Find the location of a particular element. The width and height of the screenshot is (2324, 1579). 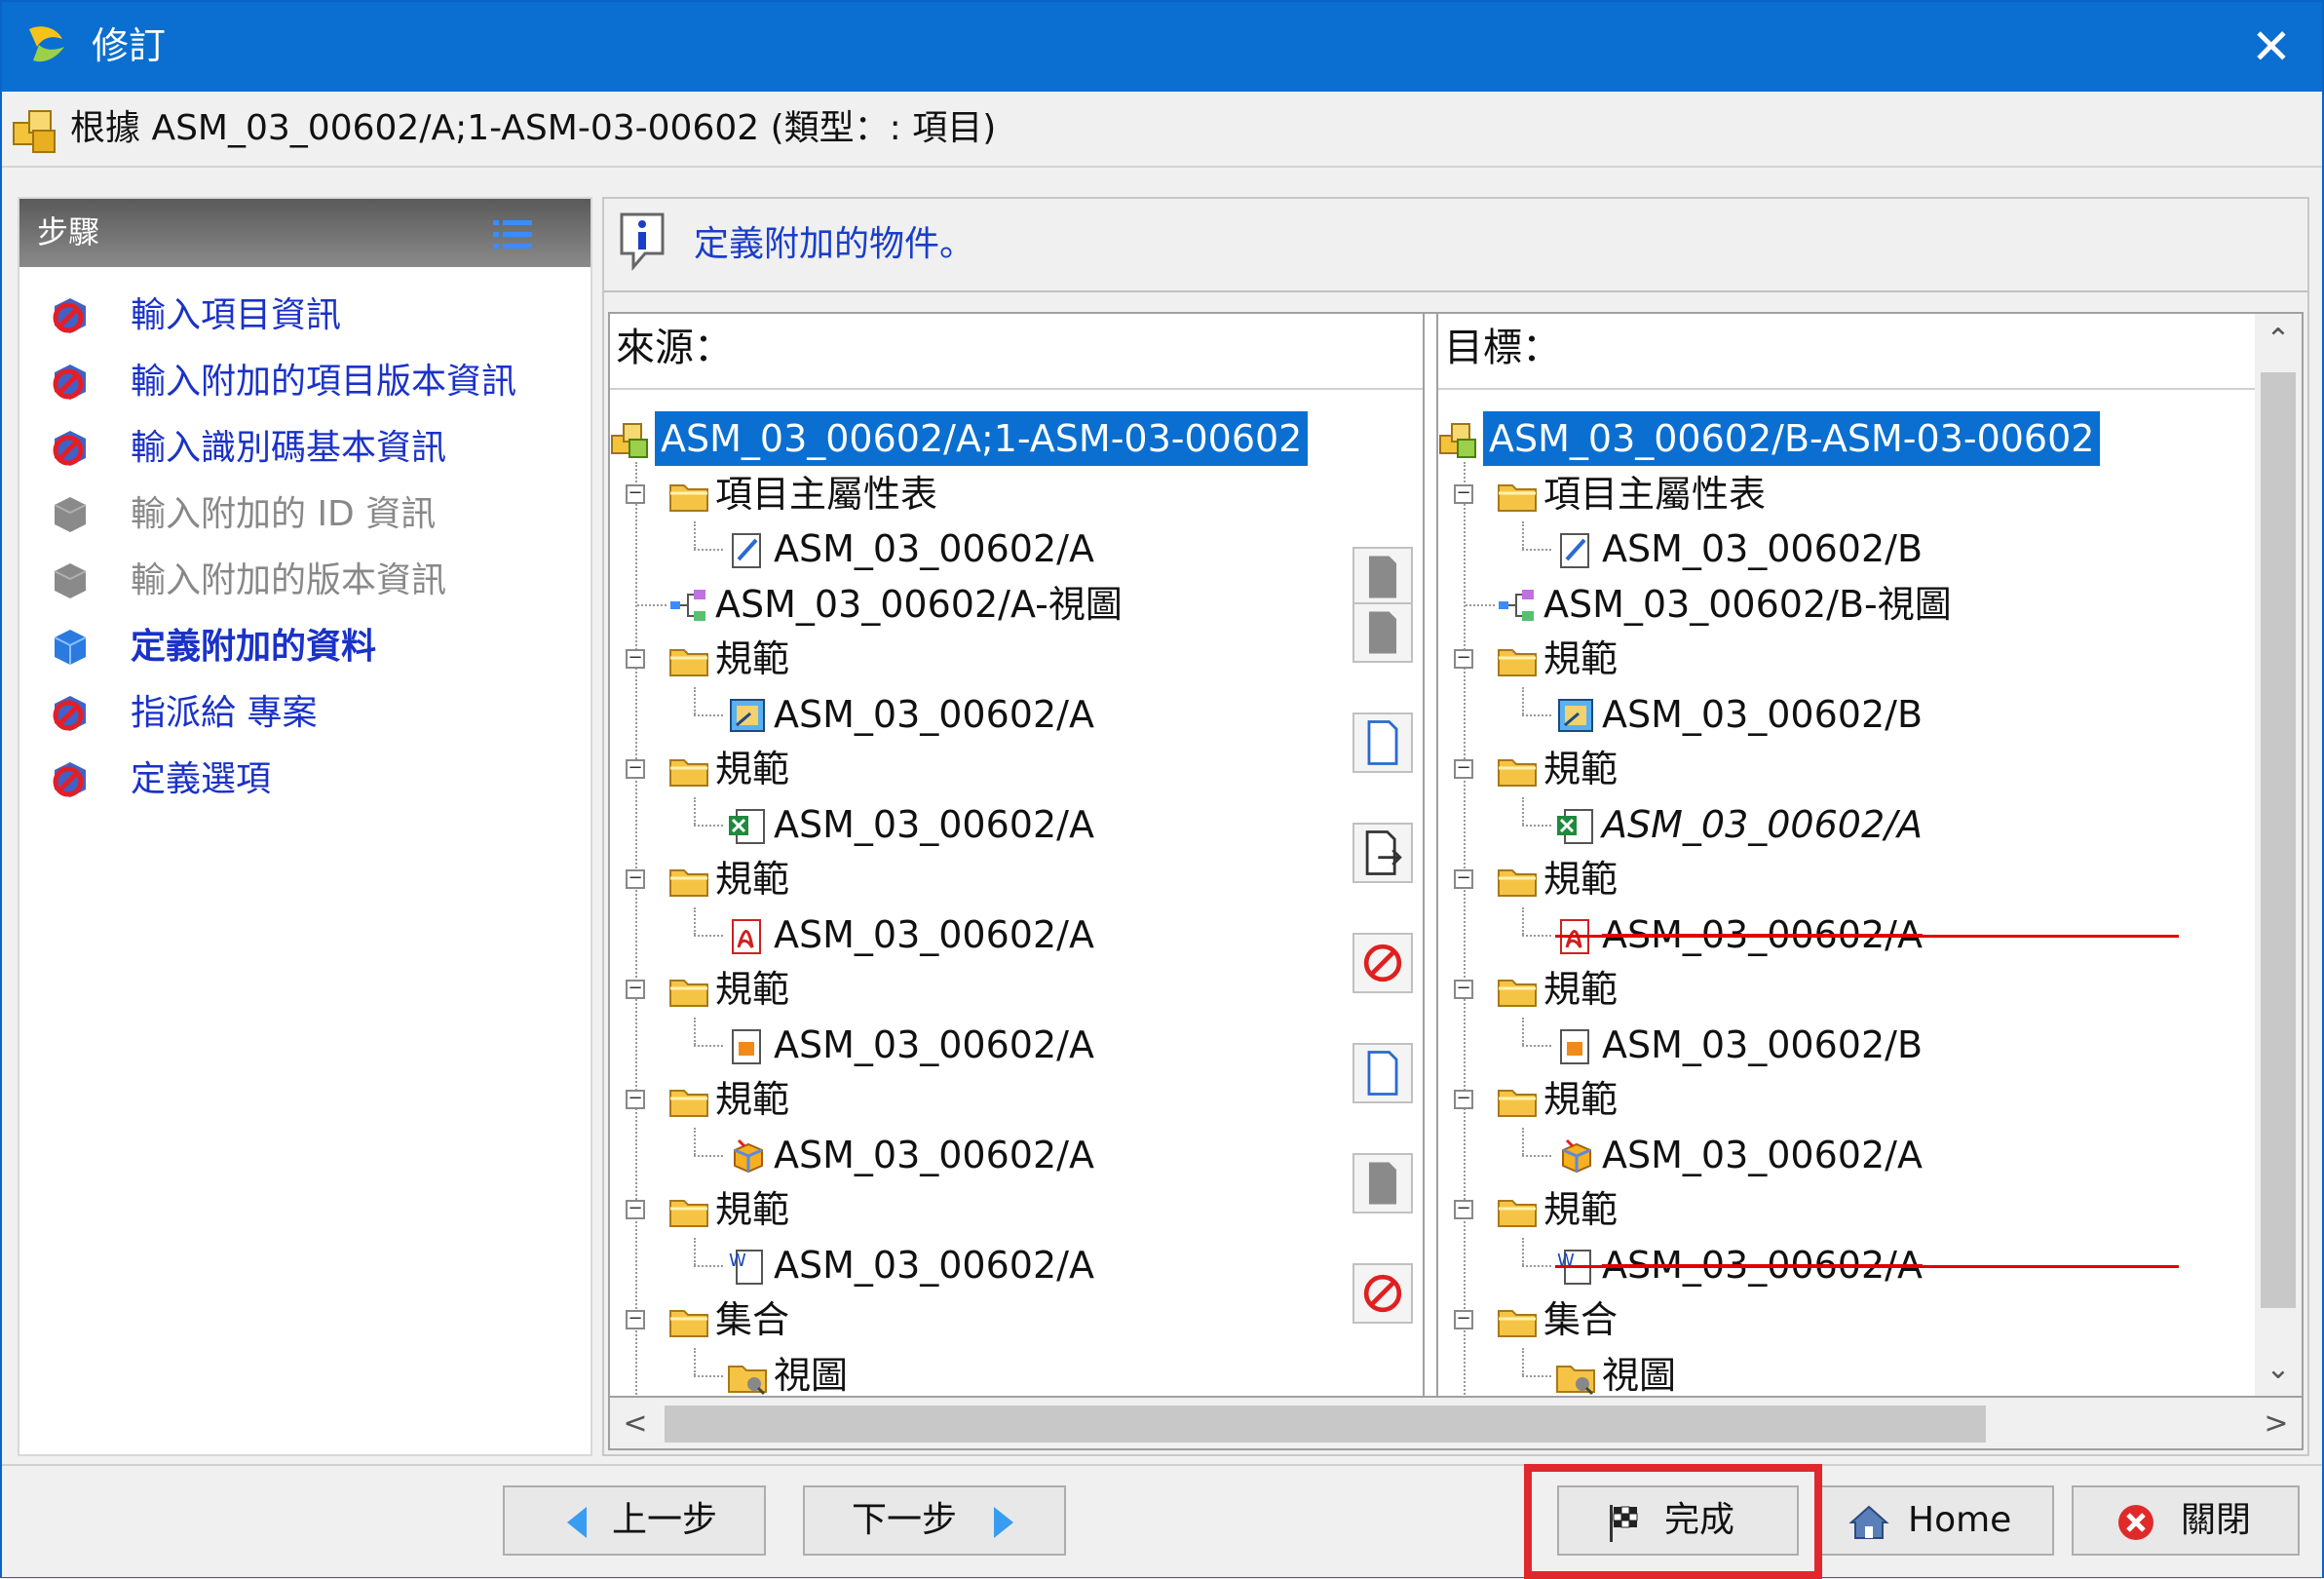

home-button: Home is located at coordinates (1935, 1520).